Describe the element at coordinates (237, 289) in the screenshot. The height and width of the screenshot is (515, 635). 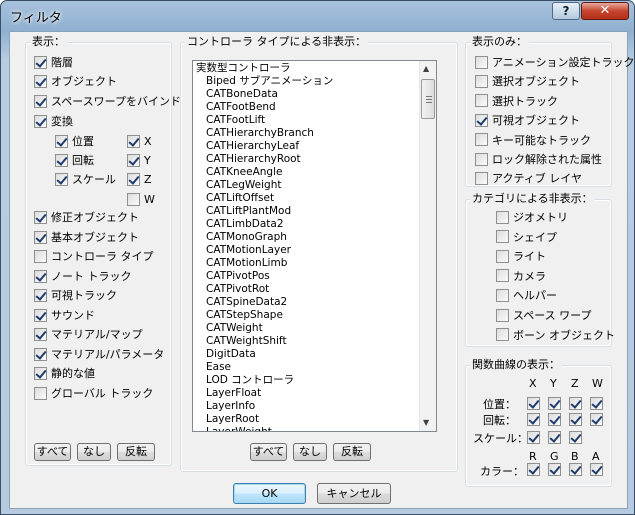
I see `controller-list-item: CATPivotRot` at that location.